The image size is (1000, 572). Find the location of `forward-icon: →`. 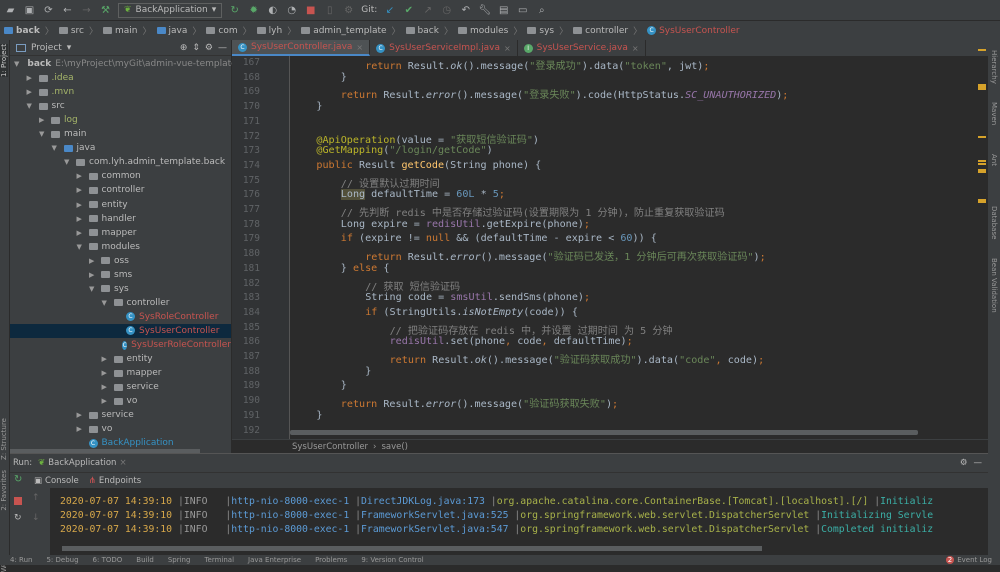

forward-icon: → is located at coordinates (86, 10).